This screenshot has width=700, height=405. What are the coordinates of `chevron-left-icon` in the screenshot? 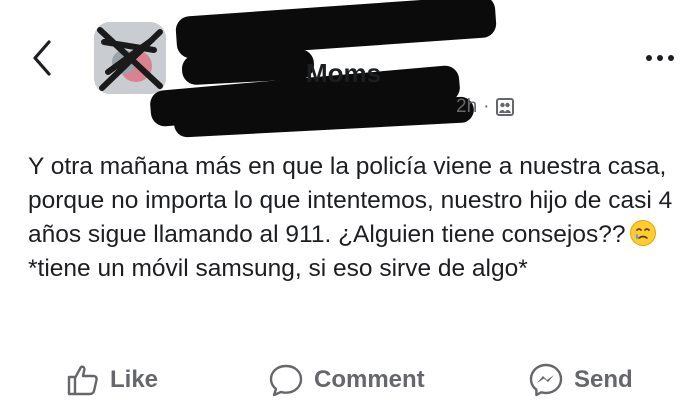 It's located at (42, 58).